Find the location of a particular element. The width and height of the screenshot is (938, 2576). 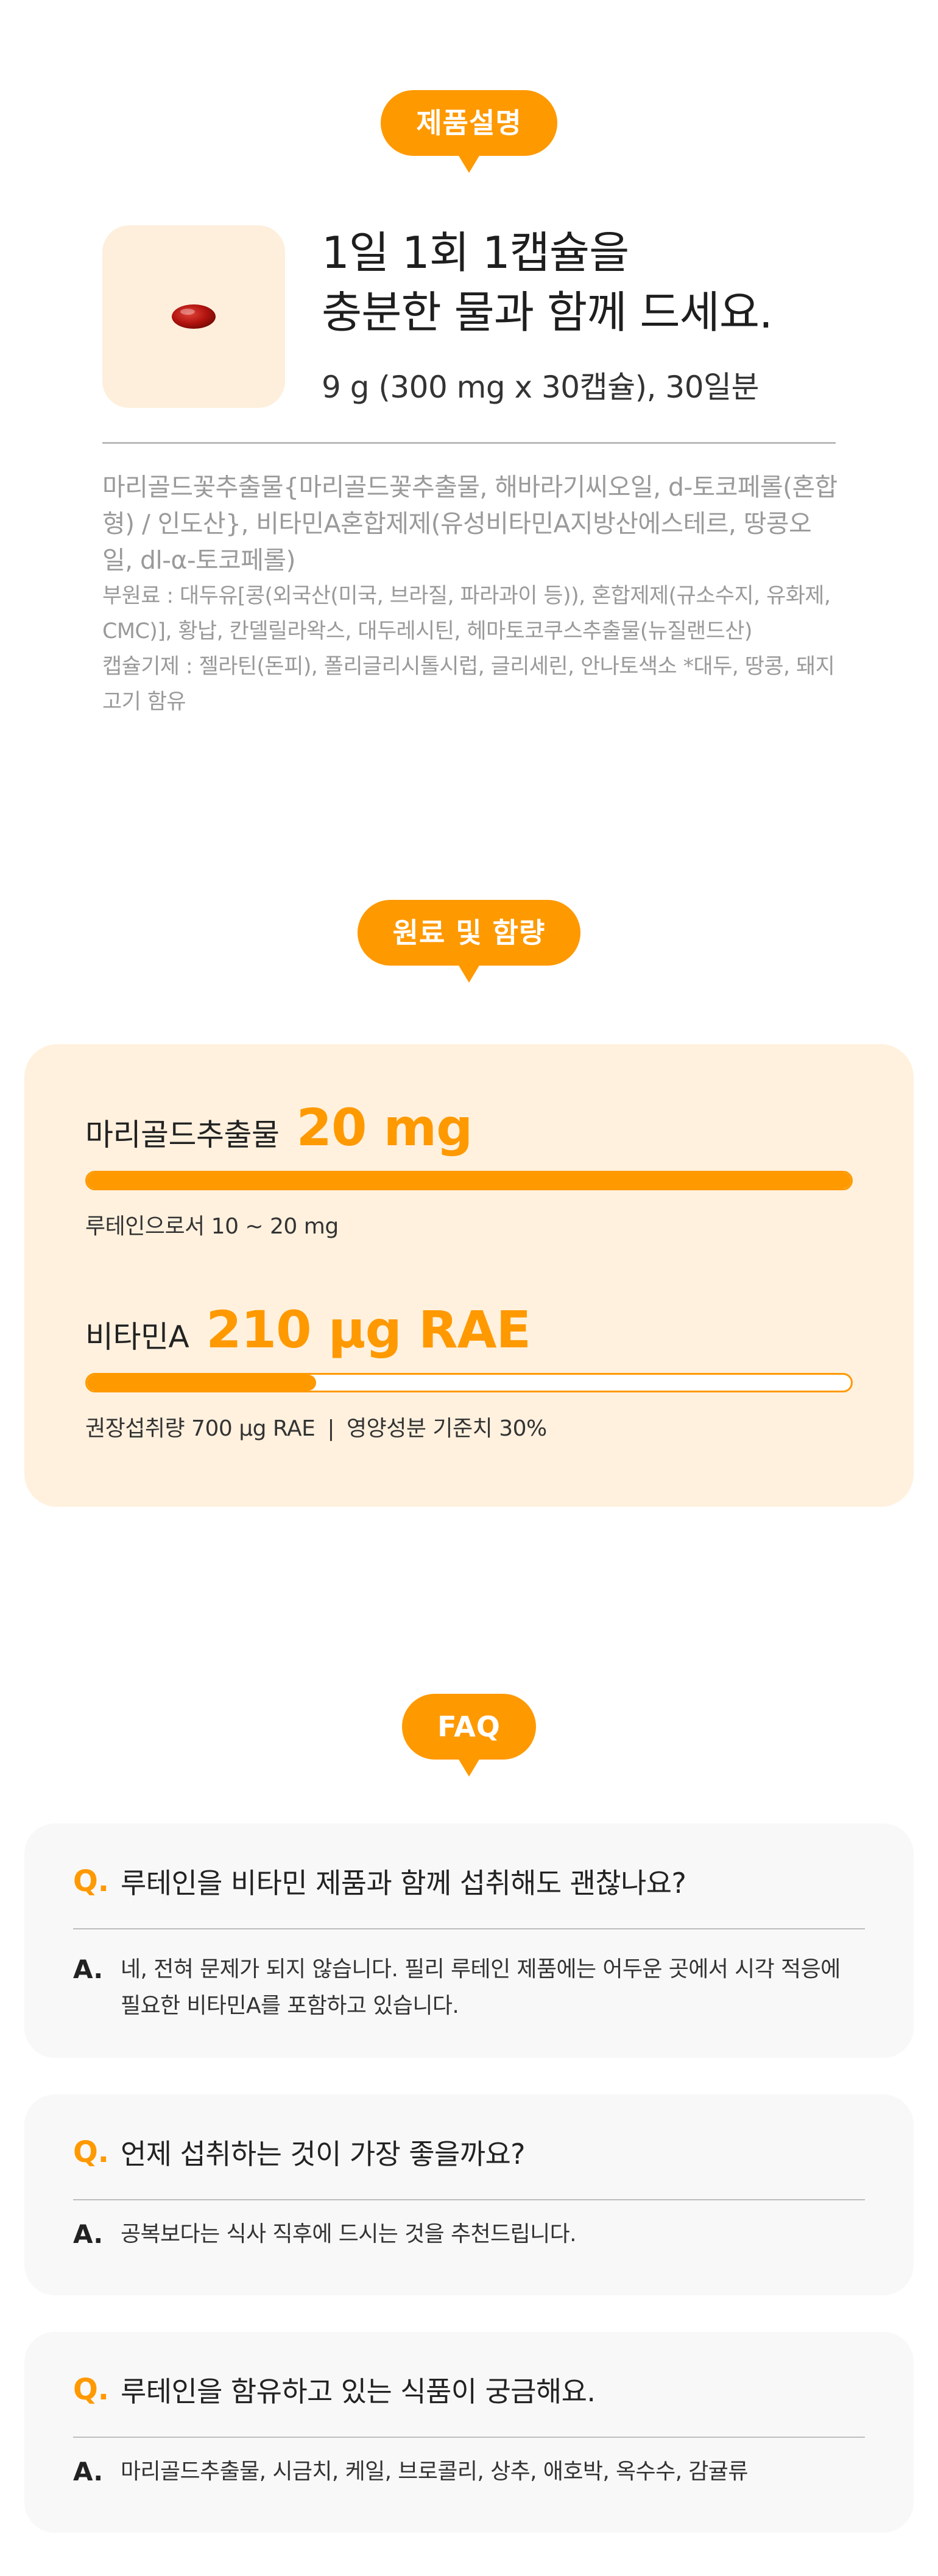

nutrient-name: 비타민A is located at coordinates (137, 1337).